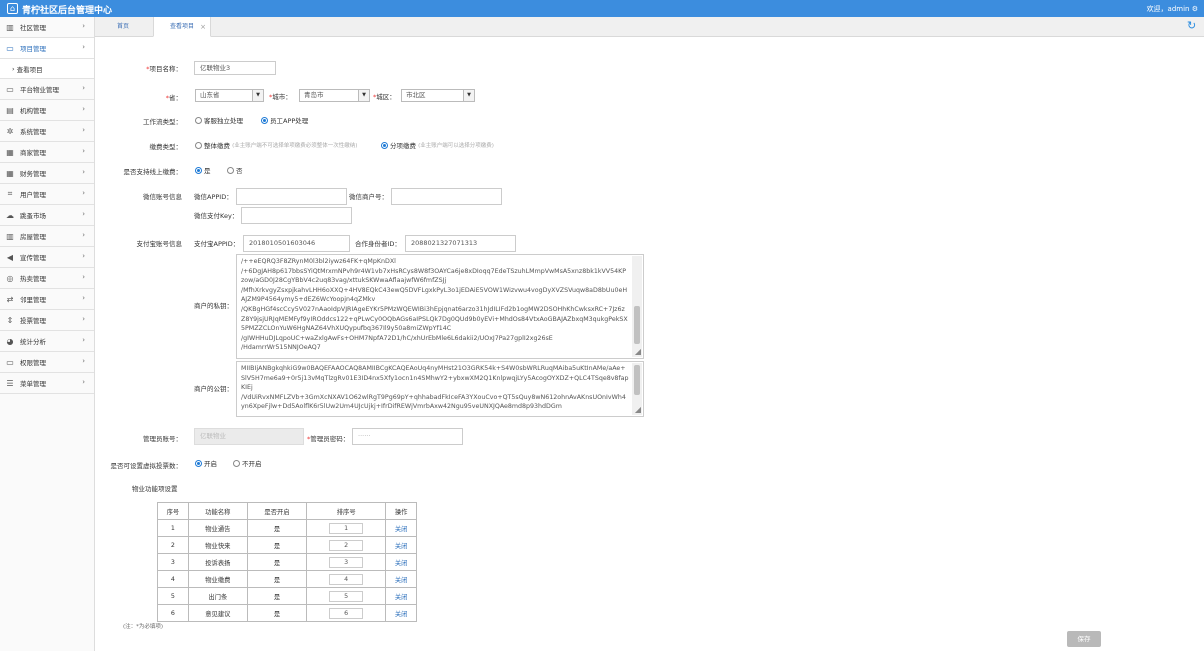 The height and width of the screenshot is (651, 1204). What do you see at coordinates (235, 68) in the screenshot?
I see `project-name-input: 亿联物业3` at bounding box center [235, 68].